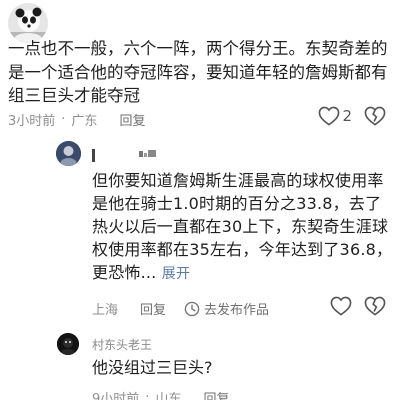  What do you see at coordinates (152, 367) in the screenshot?
I see `reply-text: 他没组过三巨头?` at bounding box center [152, 367].